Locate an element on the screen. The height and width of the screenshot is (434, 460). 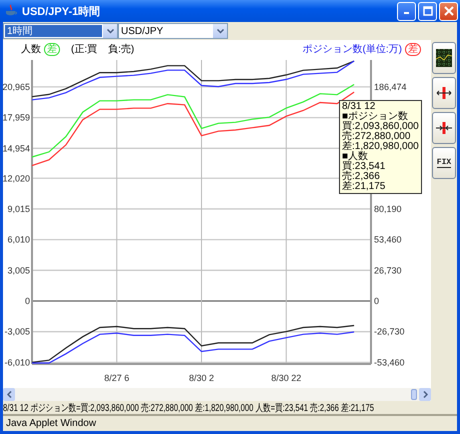
axis-label: 8/27 6 is located at coordinates (117, 378).